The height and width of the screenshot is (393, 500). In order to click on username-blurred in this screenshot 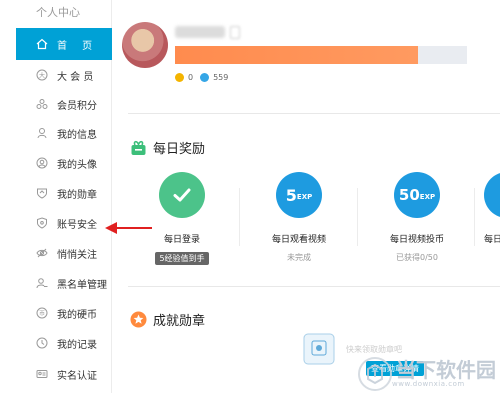, I will do `click(200, 32)`.